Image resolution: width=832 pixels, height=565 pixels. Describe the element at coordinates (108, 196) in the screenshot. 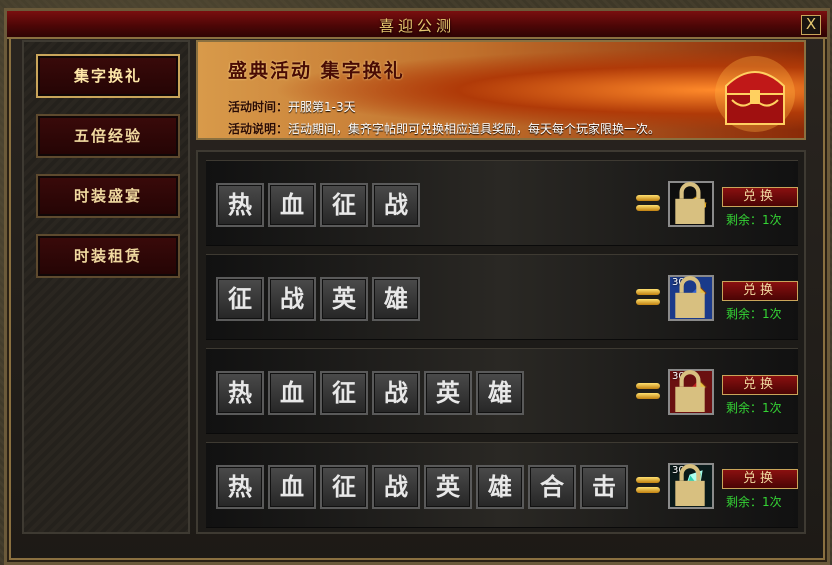

I see `sidebar-item-fashion-feast: 时装盛宴` at that location.